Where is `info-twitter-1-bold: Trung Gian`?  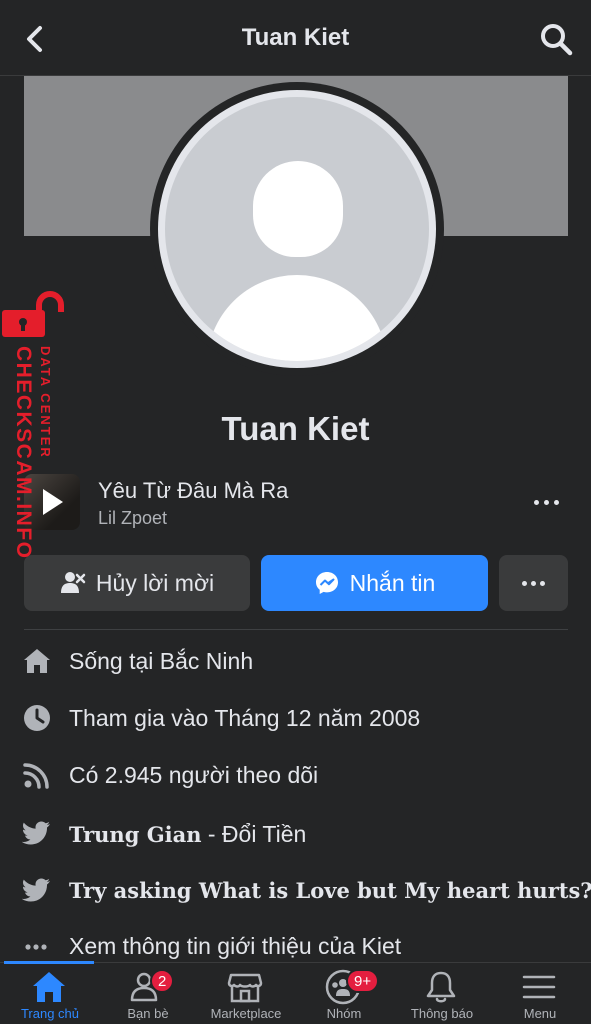 info-twitter-1-bold: Trung Gian is located at coordinates (135, 834).